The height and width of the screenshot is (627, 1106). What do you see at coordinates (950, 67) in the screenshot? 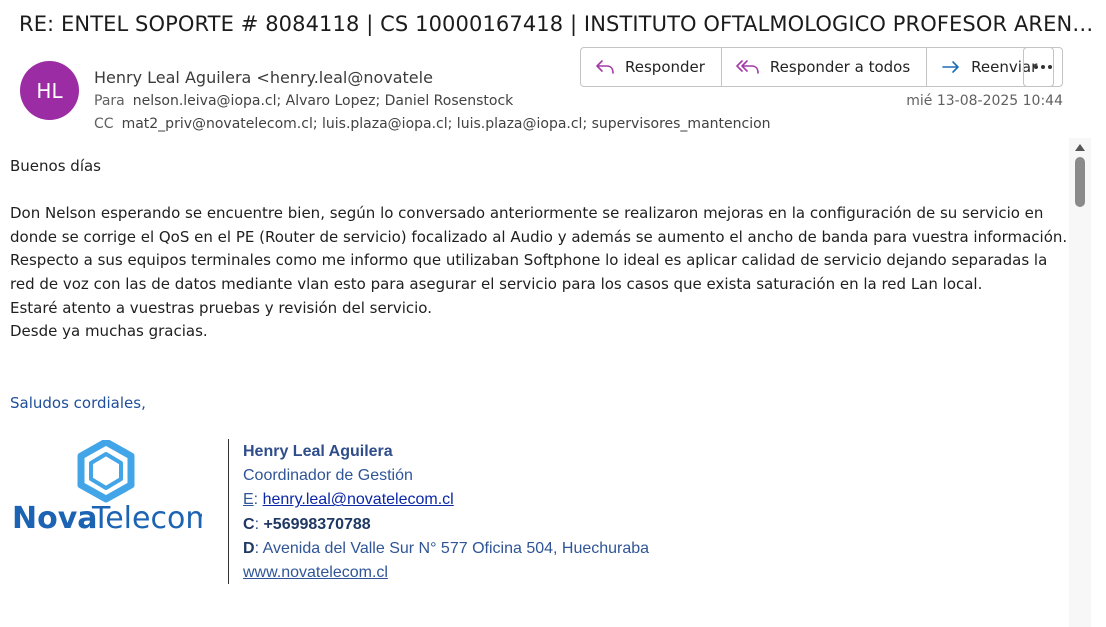
I see `forward-arrow-icon` at bounding box center [950, 67].